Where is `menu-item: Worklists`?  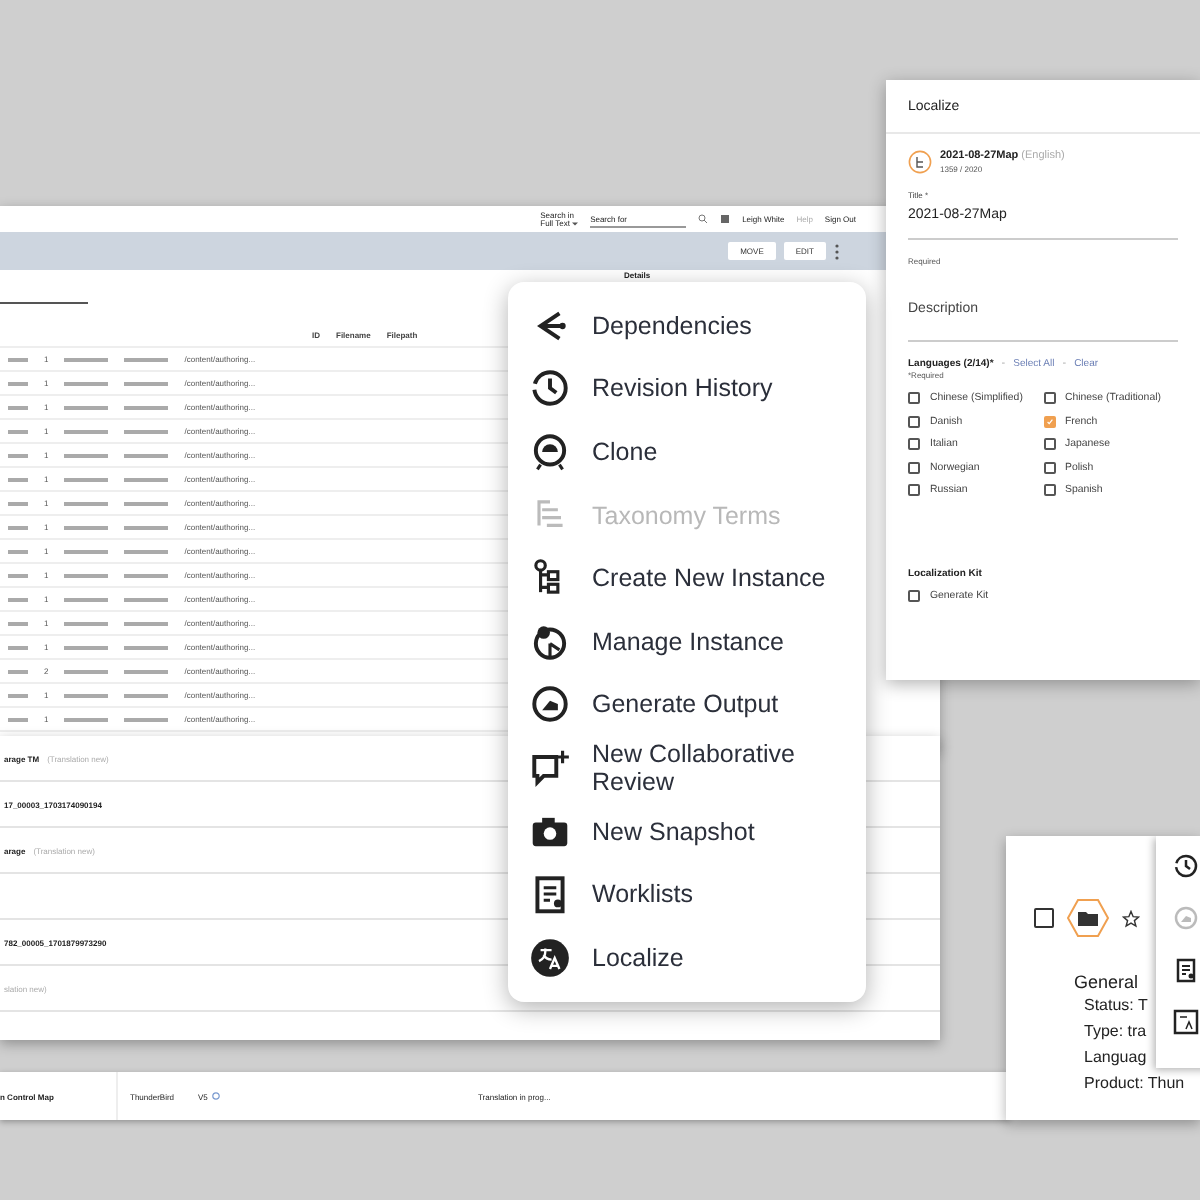 menu-item: Worklists is located at coordinates (687, 894).